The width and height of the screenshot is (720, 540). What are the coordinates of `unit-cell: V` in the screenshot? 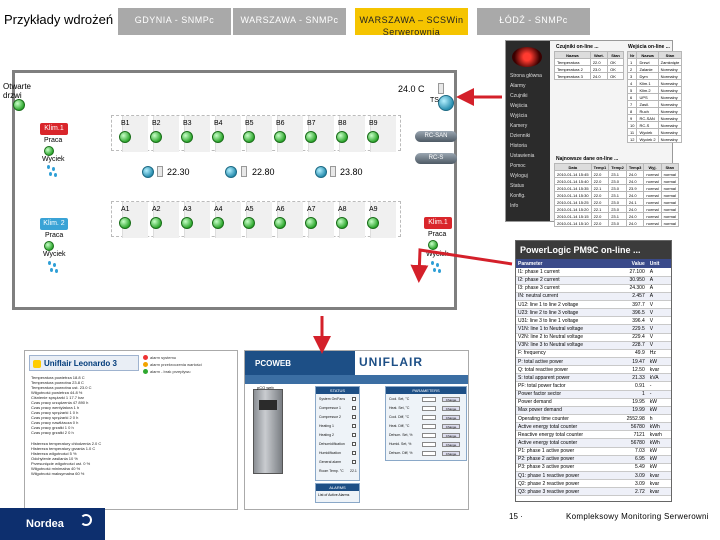 It's located at (659, 313).